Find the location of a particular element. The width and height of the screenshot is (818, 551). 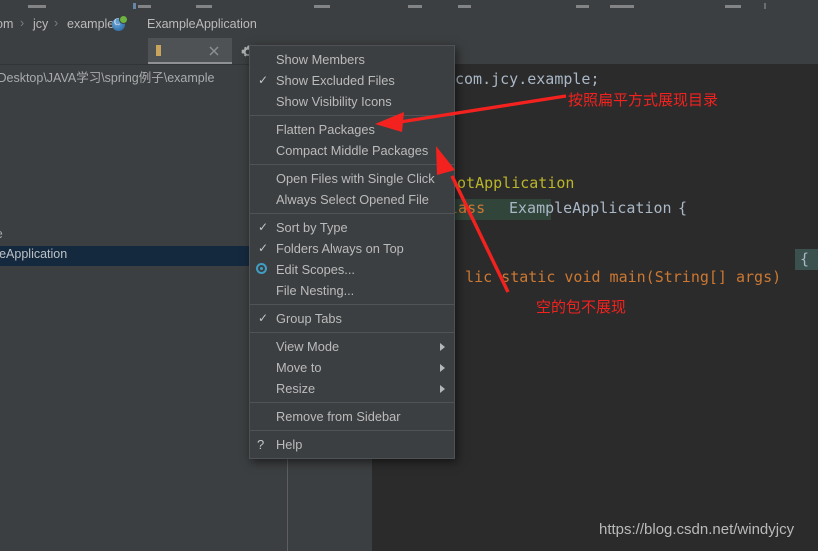

menu-item-show-visibility-icons: Show Visibility Icons is located at coordinates (352, 101).